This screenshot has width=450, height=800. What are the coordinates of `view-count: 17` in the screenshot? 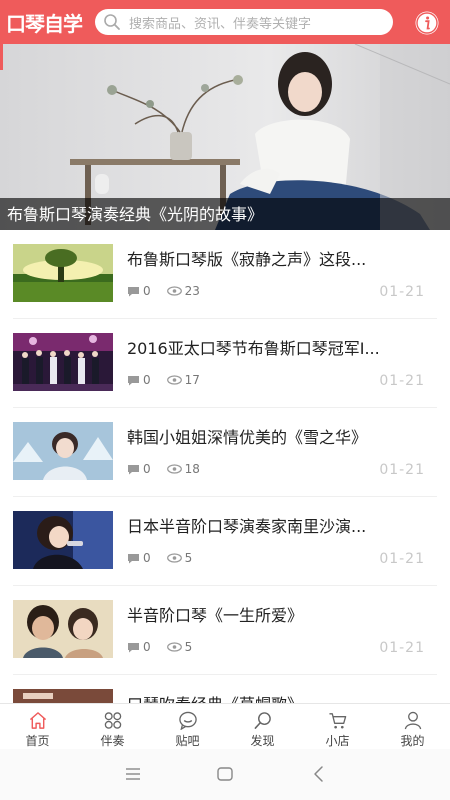 It's located at (192, 380).